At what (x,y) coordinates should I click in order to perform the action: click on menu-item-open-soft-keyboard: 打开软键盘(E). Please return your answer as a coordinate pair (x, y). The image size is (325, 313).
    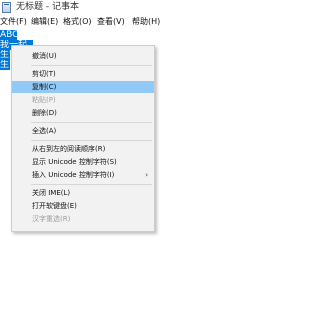
    Looking at the image, I should click on (83, 206).